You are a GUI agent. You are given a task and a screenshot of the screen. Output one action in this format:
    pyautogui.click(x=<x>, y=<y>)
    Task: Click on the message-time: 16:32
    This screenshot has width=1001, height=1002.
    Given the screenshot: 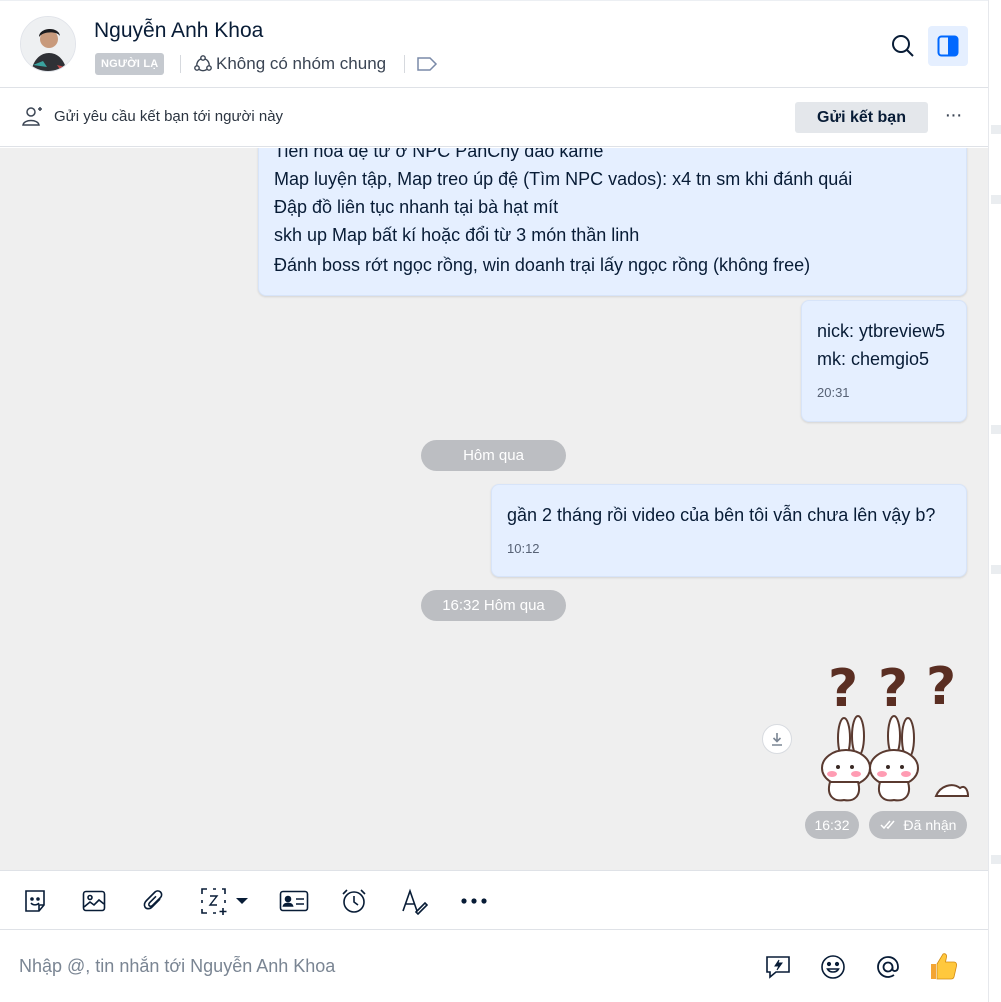 What is the action you would take?
    pyautogui.click(x=832, y=825)
    